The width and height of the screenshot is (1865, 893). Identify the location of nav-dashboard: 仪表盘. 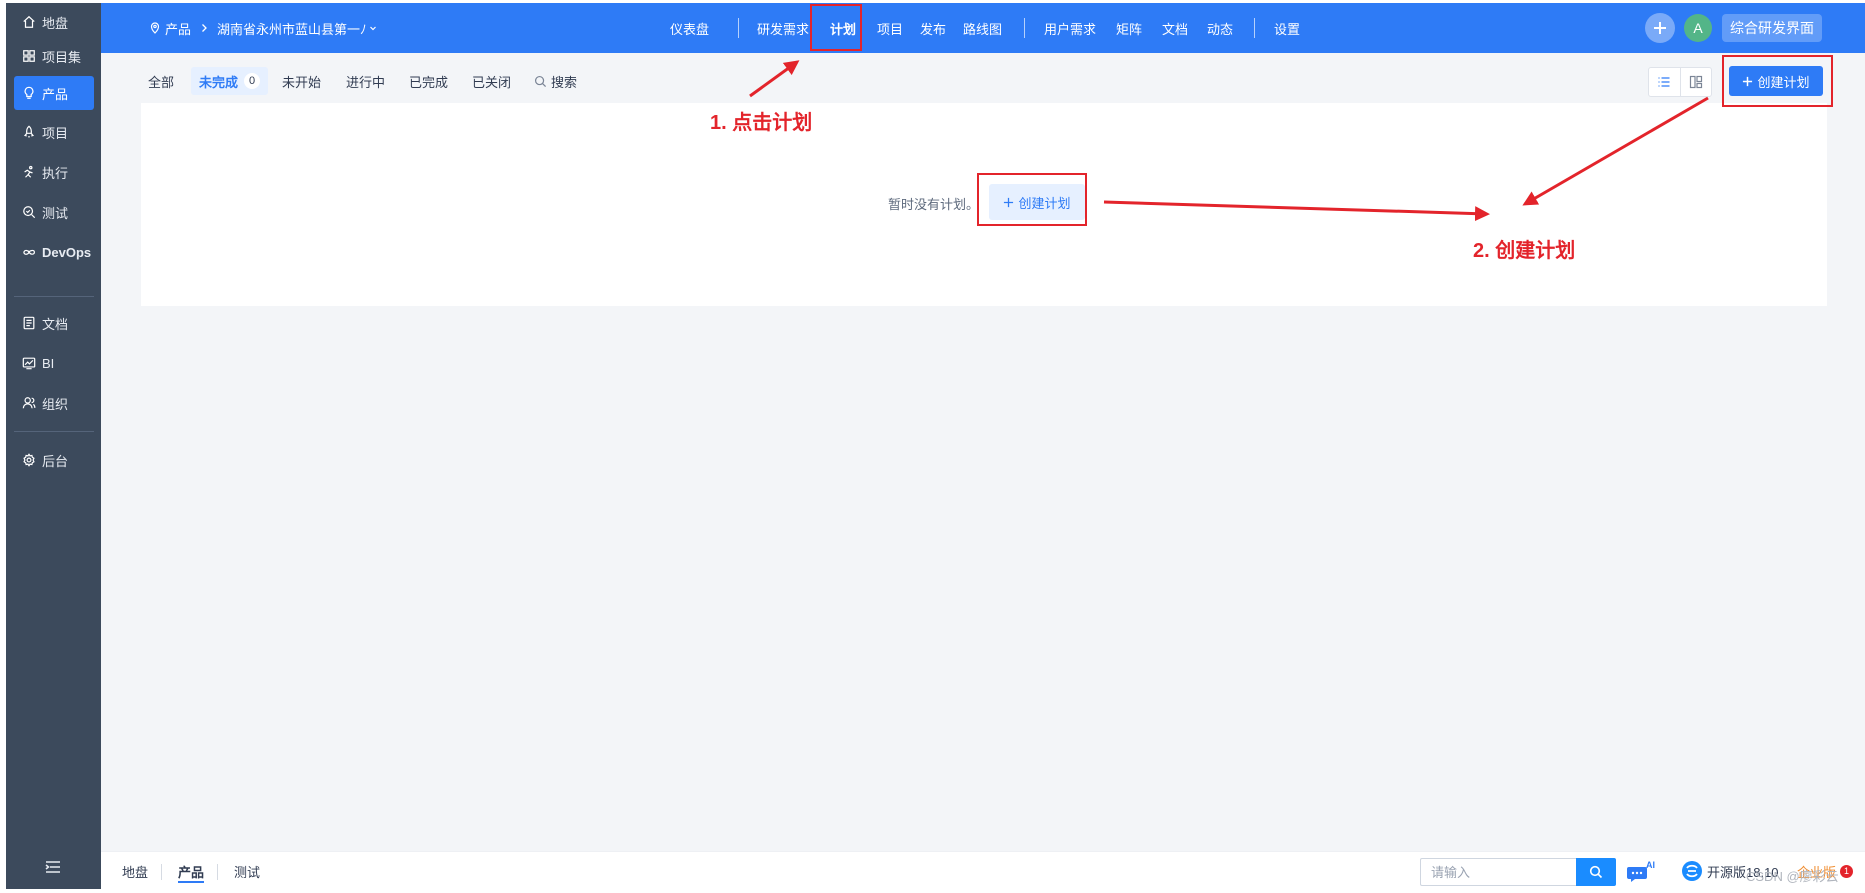
(689, 28).